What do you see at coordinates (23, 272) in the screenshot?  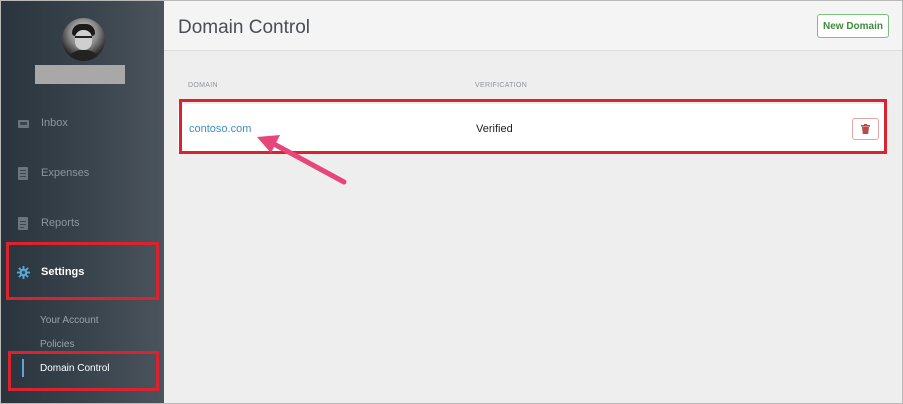 I see `gear-icon` at bounding box center [23, 272].